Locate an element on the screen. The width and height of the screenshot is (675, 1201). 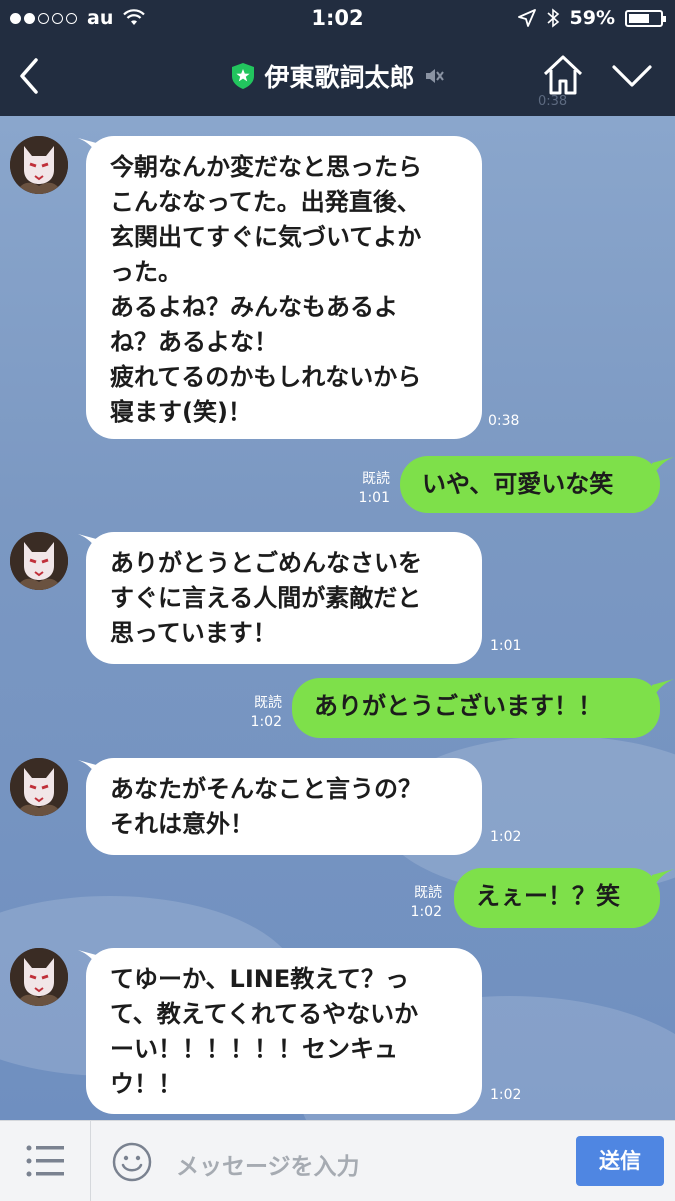
send-button: 送信 is located at coordinates (620, 1161).